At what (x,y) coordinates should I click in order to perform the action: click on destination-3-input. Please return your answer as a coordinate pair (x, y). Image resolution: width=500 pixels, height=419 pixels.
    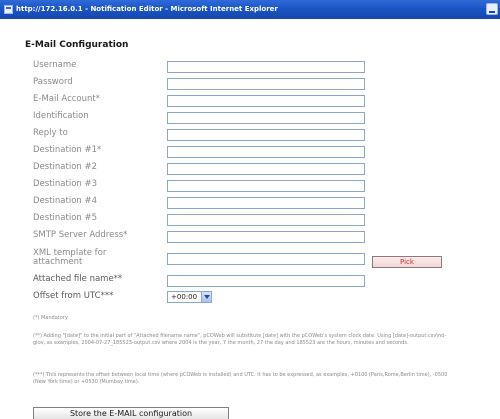
    Looking at the image, I should click on (266, 186).